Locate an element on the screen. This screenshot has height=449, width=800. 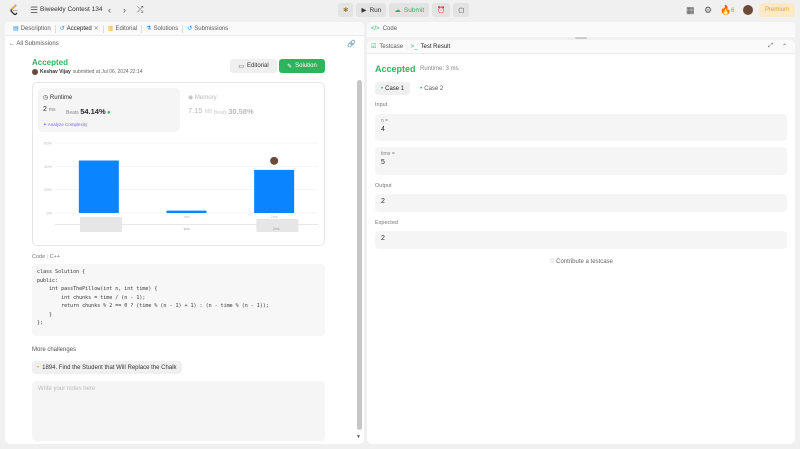
problem-list-icon: ☰ is located at coordinates (34, 10).